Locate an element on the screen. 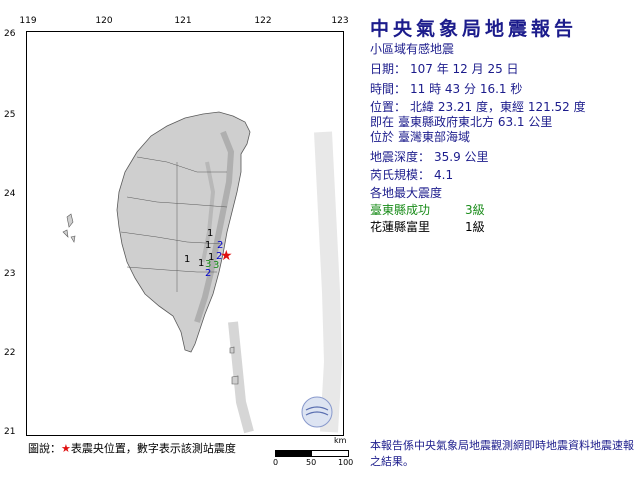 This screenshot has width=640, height=480. lon-tick-120-outer: 120 is located at coordinates (104, 21).